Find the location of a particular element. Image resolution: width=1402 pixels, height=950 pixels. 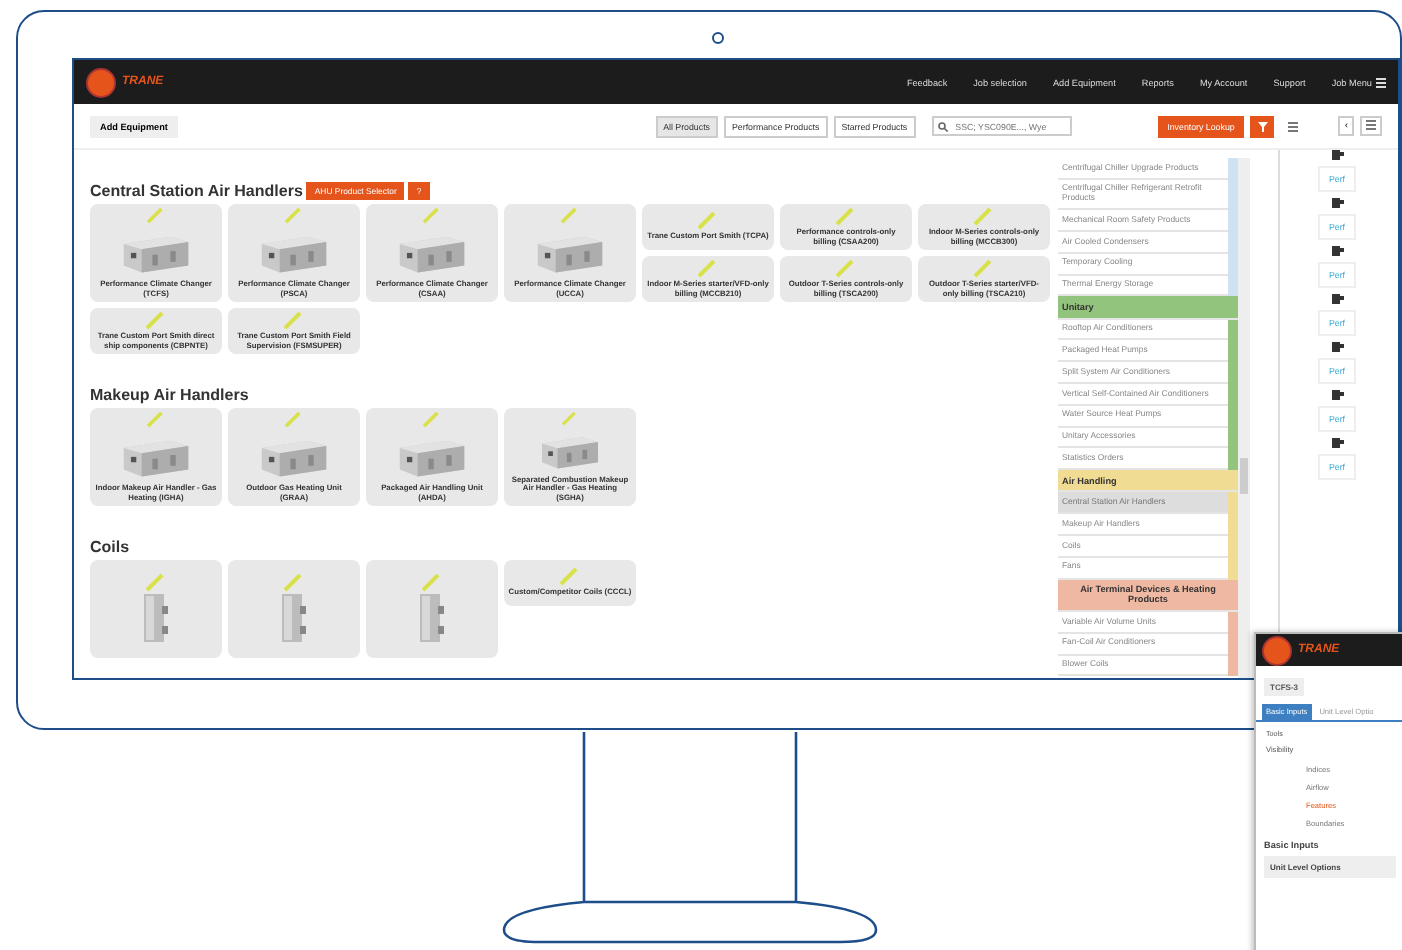

camera-icon is located at coordinates (718, 38).